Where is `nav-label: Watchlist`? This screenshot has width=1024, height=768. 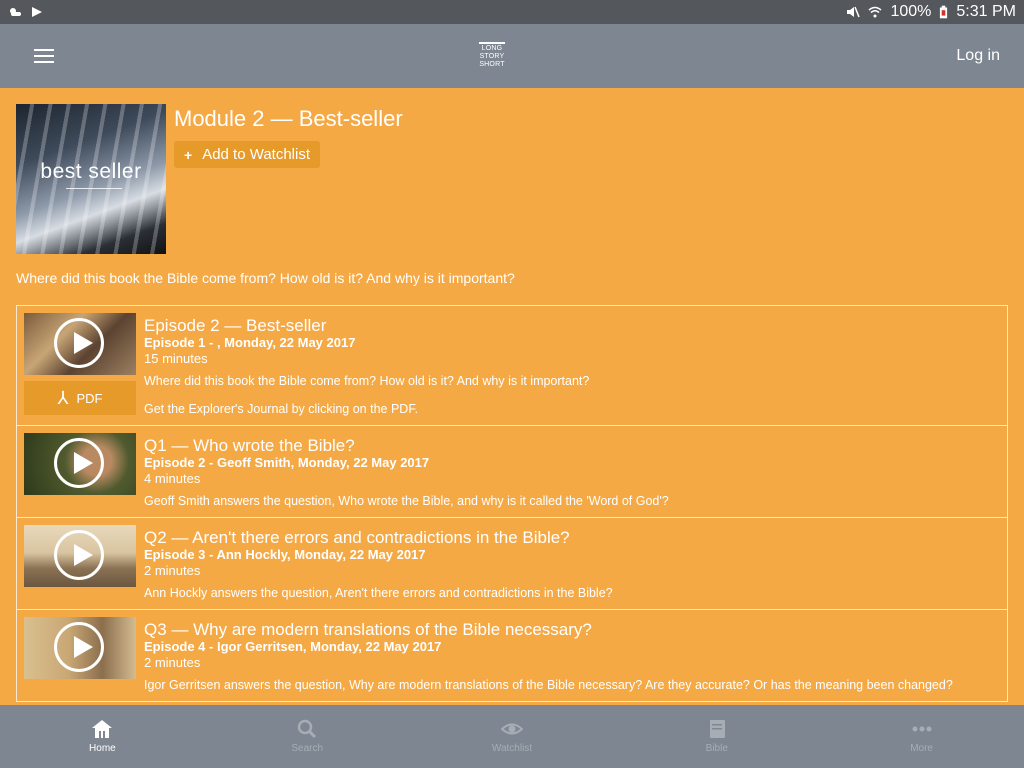
nav-label: Watchlist is located at coordinates (512, 748).